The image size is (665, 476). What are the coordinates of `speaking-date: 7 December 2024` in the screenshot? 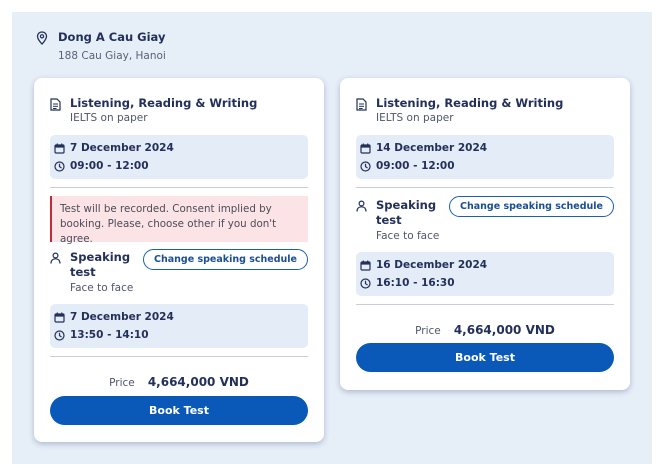 It's located at (122, 317).